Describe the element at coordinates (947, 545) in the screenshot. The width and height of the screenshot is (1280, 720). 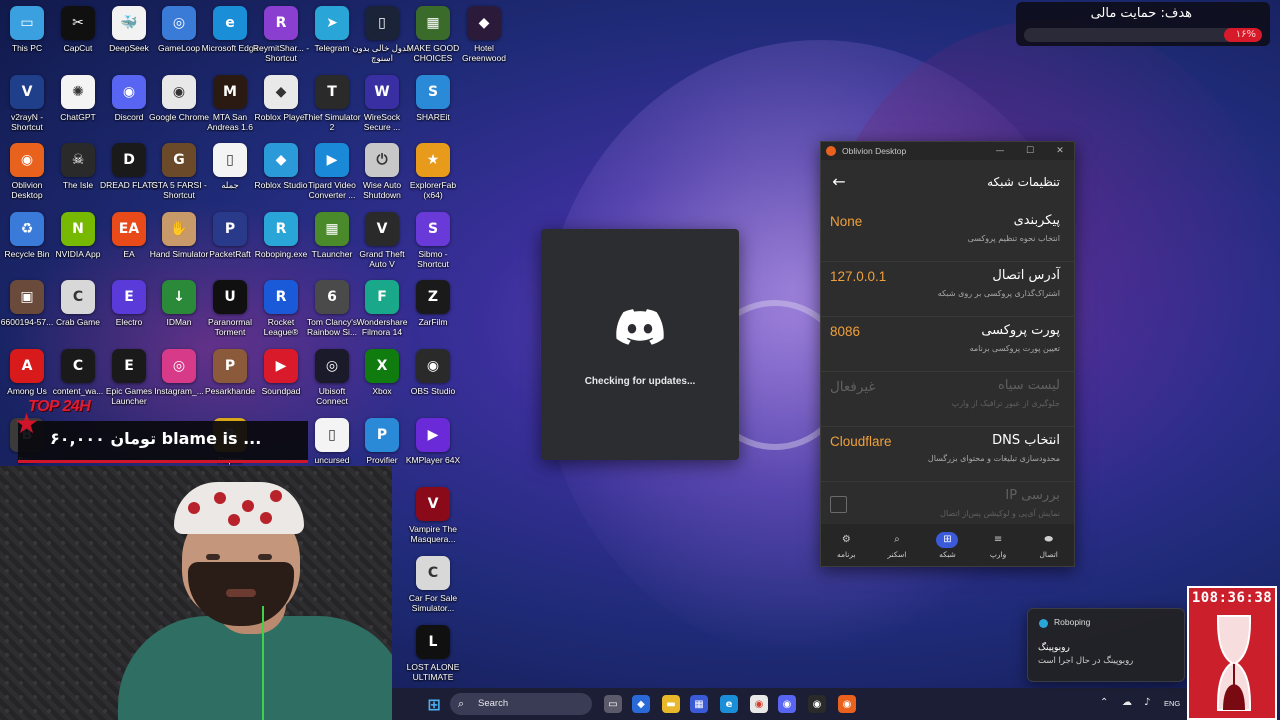
I see `nav-tab: ⊞ شبکه` at that location.